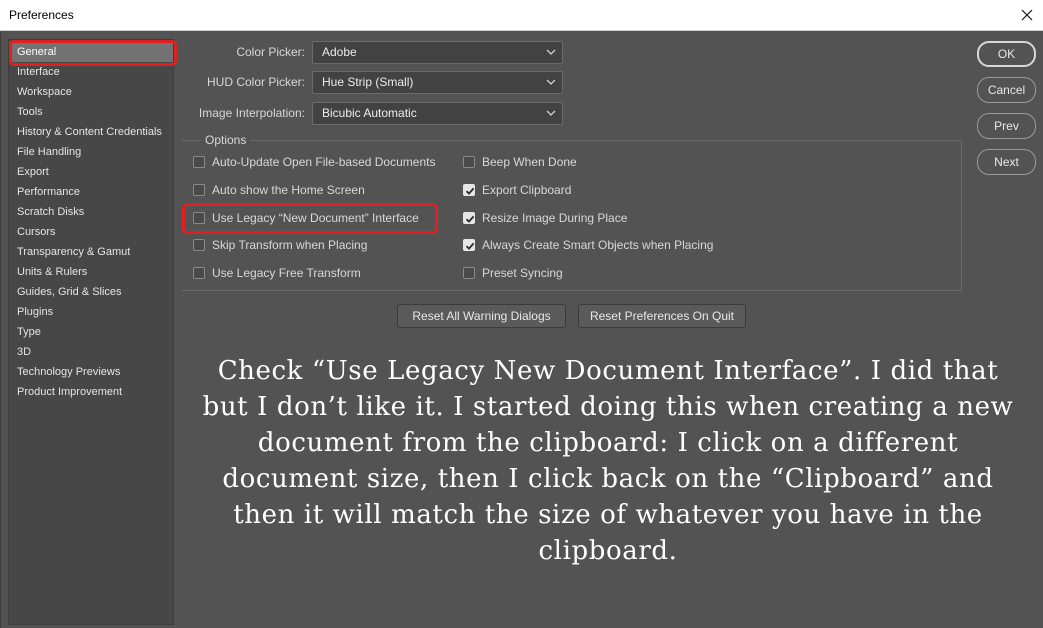 The width and height of the screenshot is (1043, 628). I want to click on checkbox-resize-image-place: Resize Image During Place, so click(545, 218).